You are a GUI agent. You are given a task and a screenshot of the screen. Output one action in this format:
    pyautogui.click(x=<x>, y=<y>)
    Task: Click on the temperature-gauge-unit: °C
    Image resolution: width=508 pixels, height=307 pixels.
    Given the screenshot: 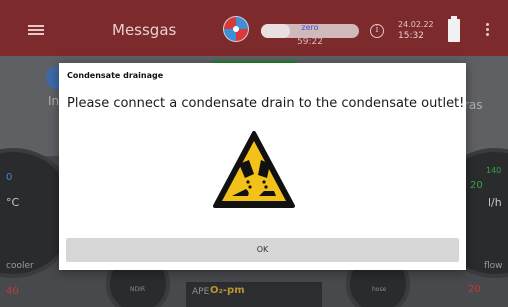 What is the action you would take?
    pyautogui.click(x=13, y=202)
    